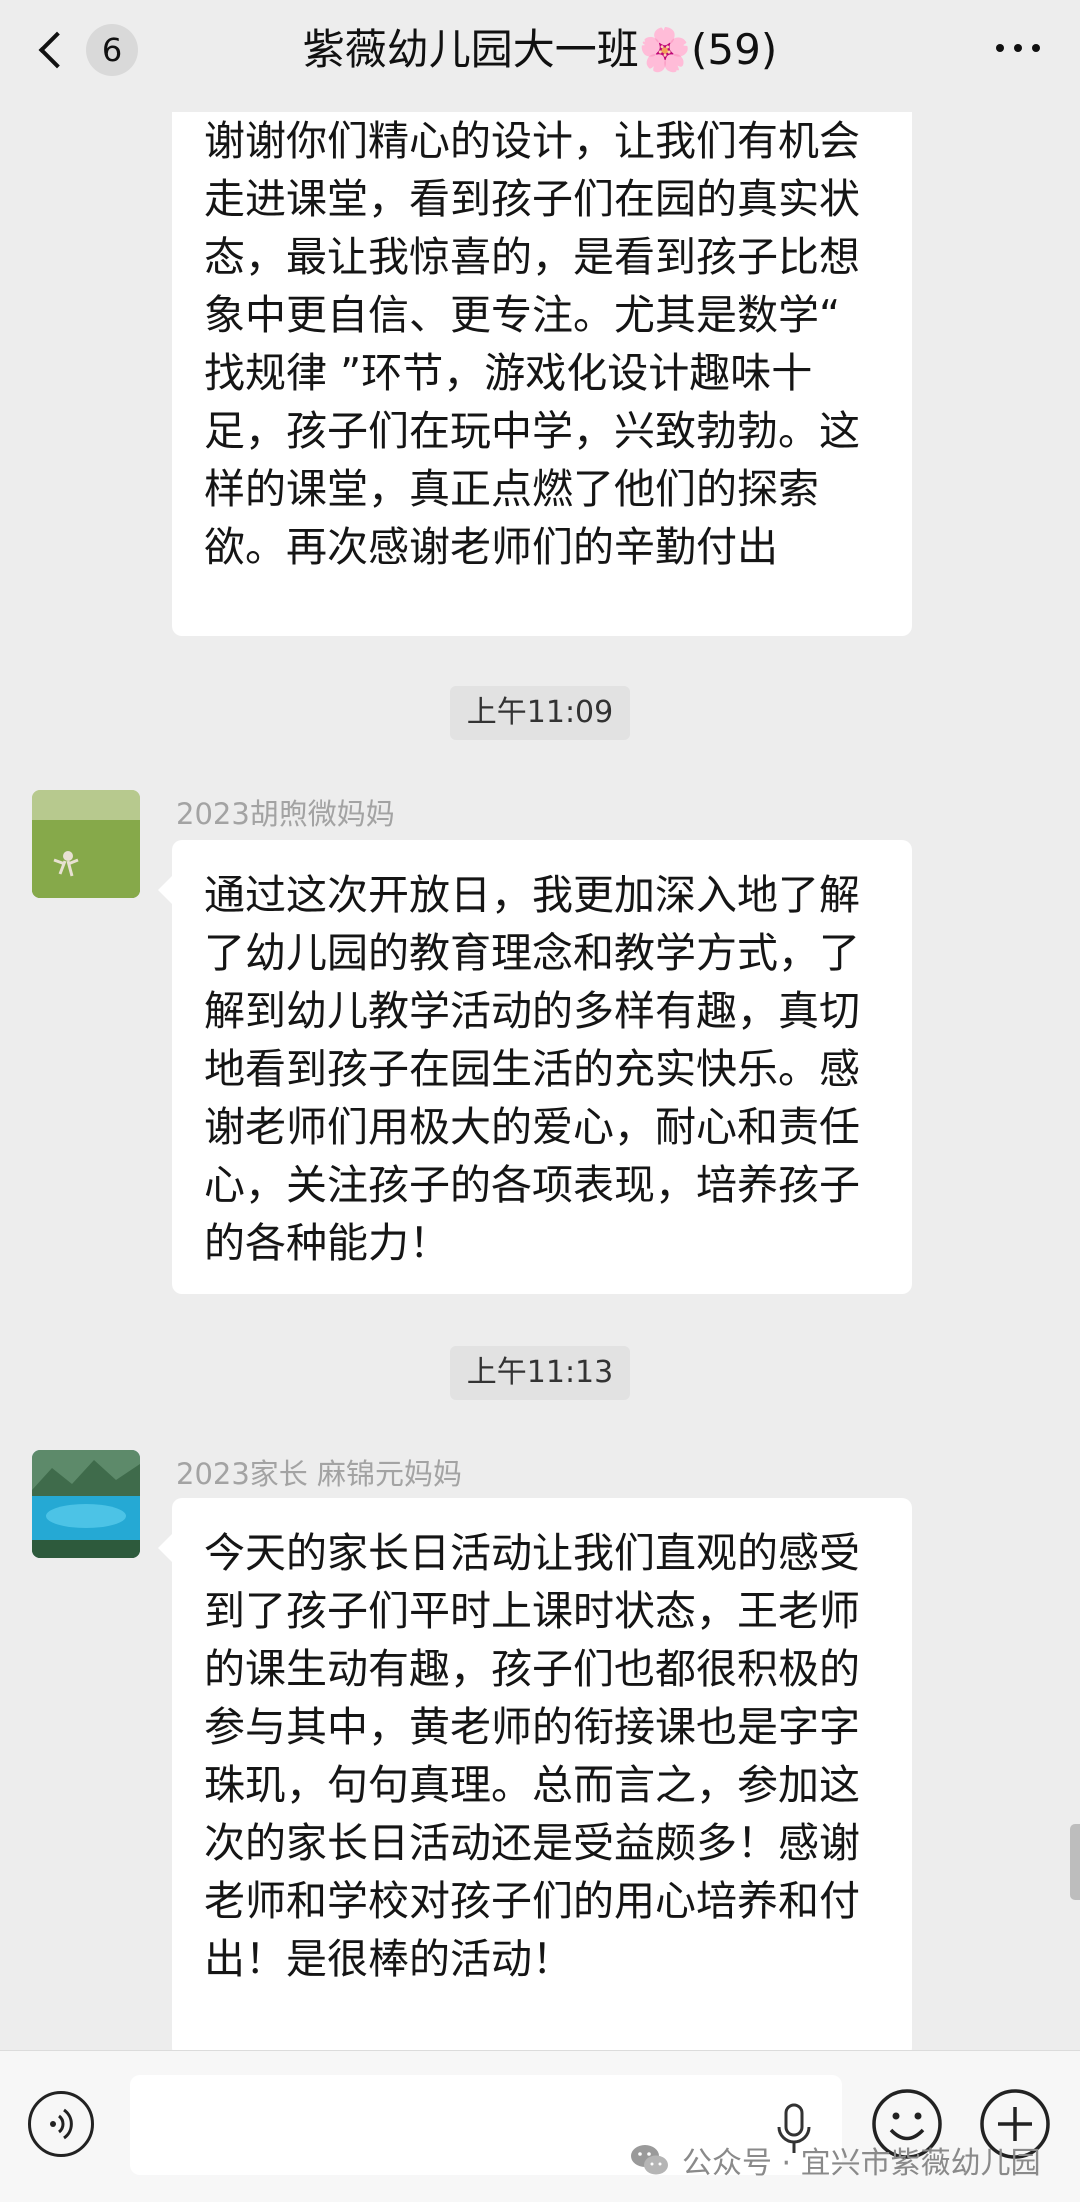  I want to click on watermark: 公众号 · 宜兴市紫薇幼儿园, so click(834, 2160).